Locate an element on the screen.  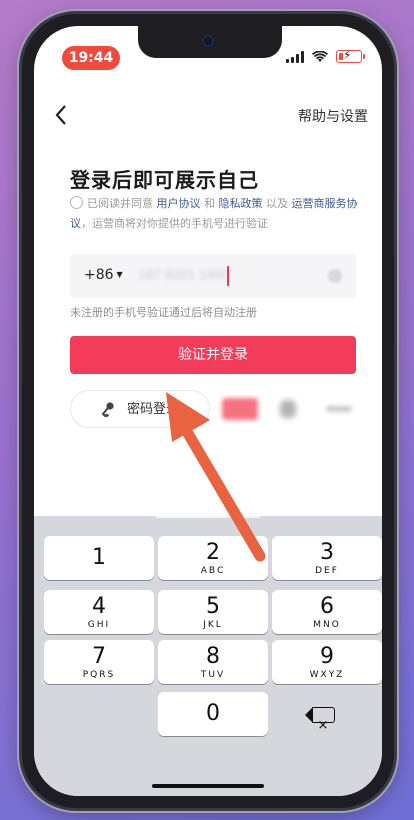
key-letters: DEF is located at coordinates (327, 571).